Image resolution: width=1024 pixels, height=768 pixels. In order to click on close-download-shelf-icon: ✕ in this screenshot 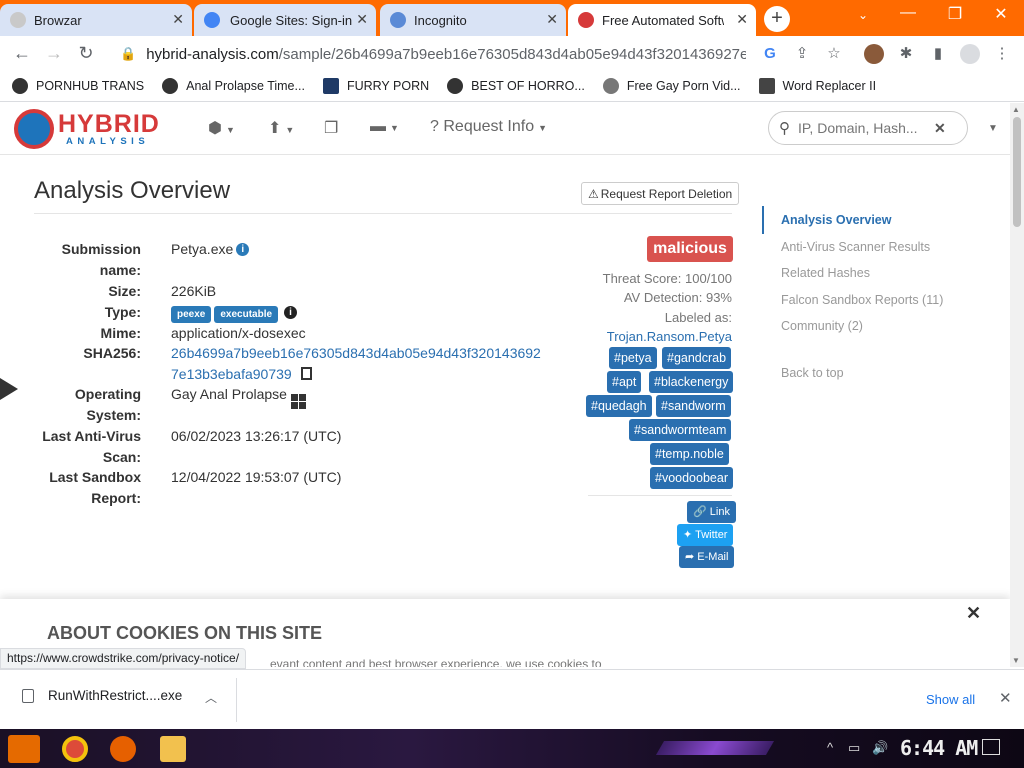, I will do `click(1005, 698)`.